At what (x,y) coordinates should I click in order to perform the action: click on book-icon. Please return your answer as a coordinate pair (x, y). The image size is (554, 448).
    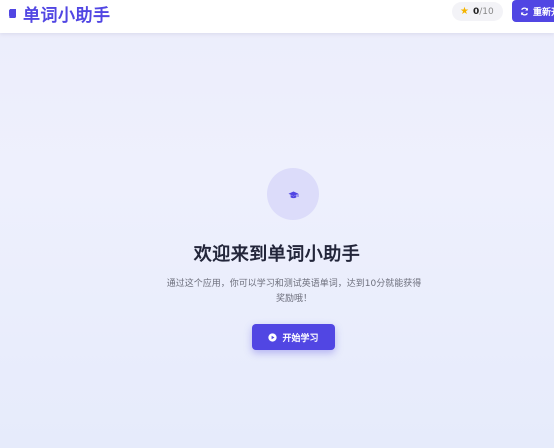
    Looking at the image, I should click on (12, 13).